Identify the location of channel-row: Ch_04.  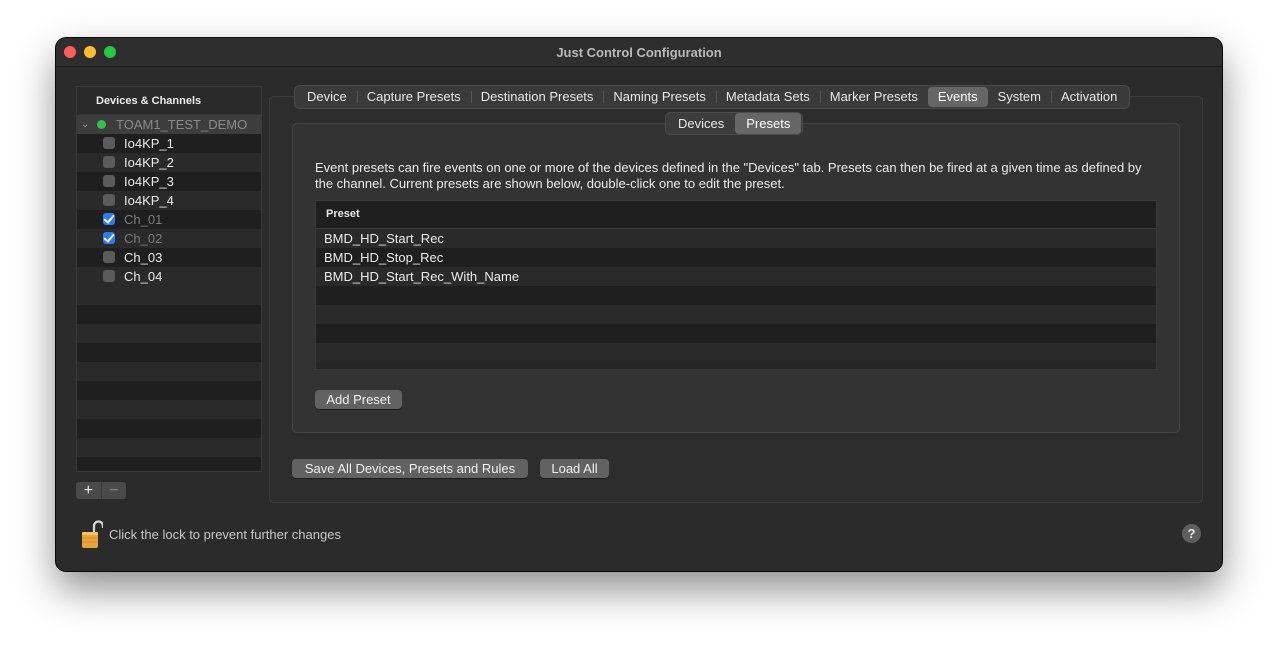
(169, 276).